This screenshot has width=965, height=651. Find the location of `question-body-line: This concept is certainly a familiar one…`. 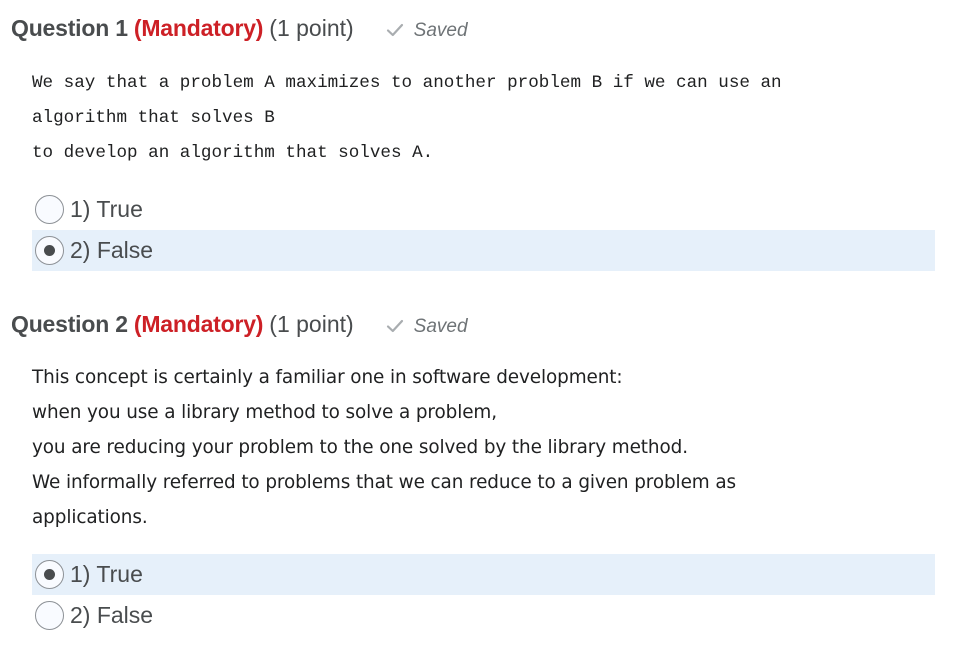

question-body-line: This concept is certainly a familiar one… is located at coordinates (327, 377).